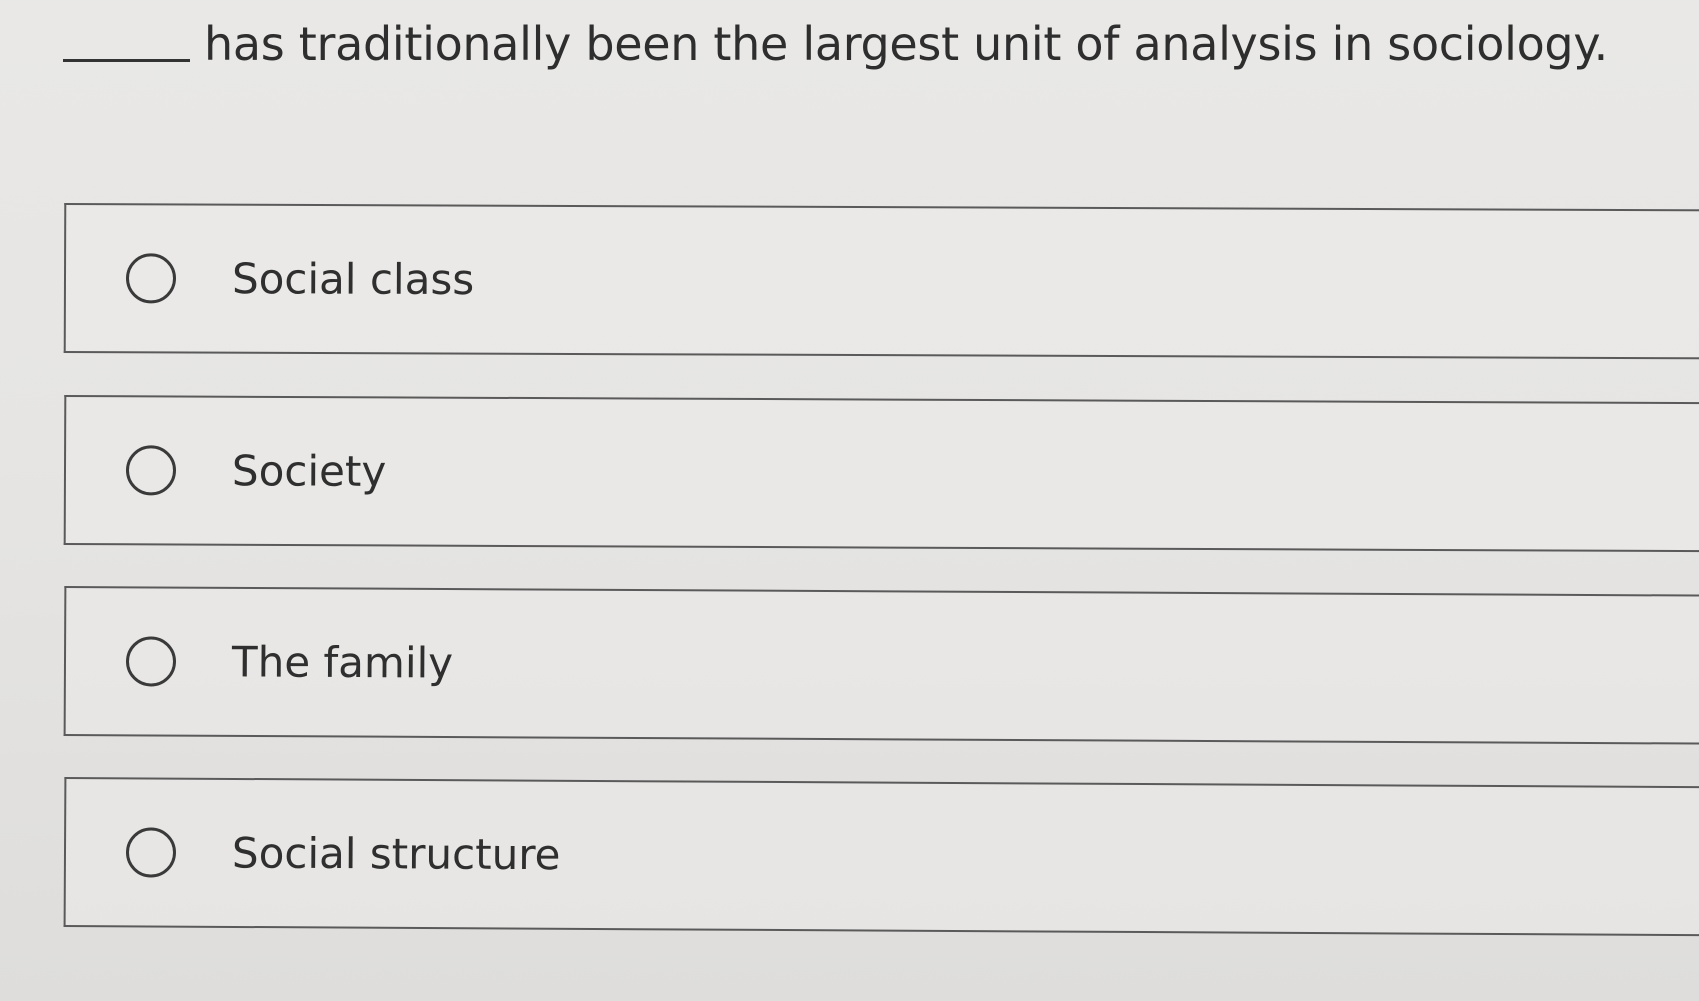 This screenshot has width=1699, height=1001. I want to click on answer-option-label: The family, so click(342, 662).